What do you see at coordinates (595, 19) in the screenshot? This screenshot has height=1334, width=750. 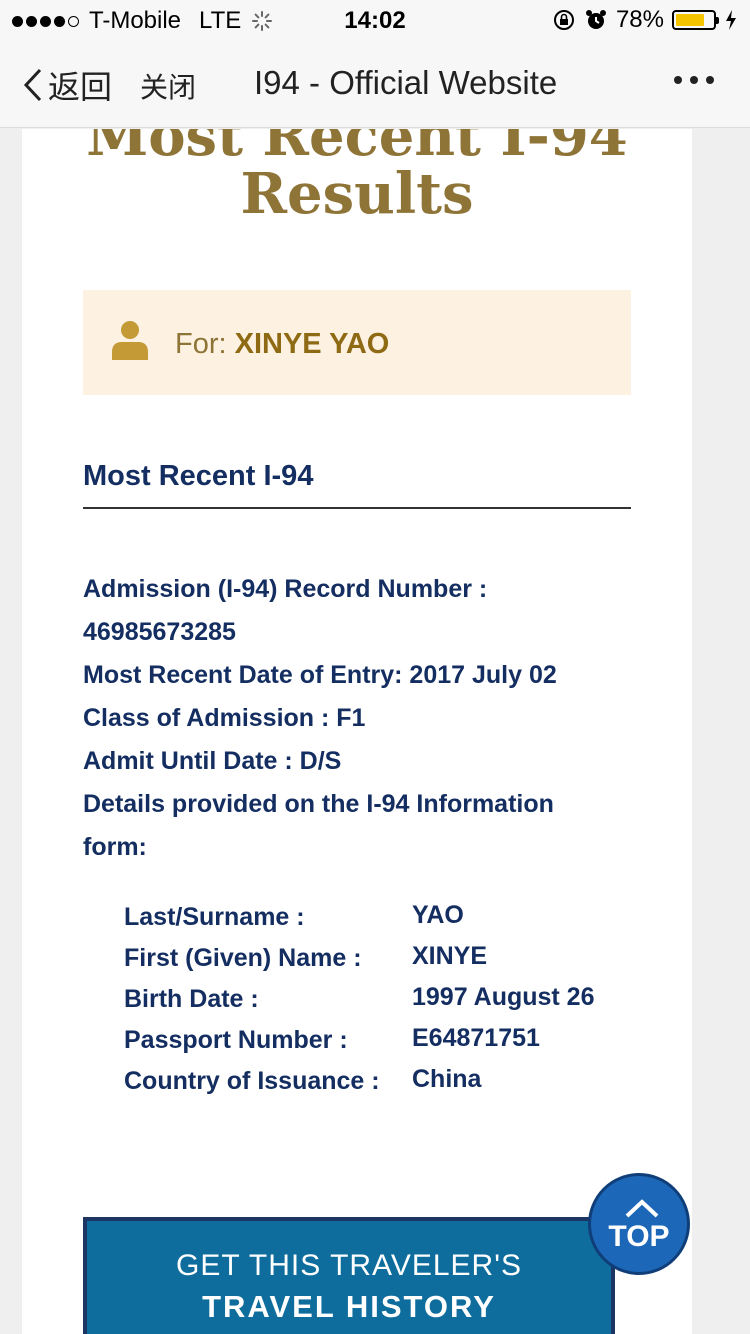 I see `alarm-icon` at bounding box center [595, 19].